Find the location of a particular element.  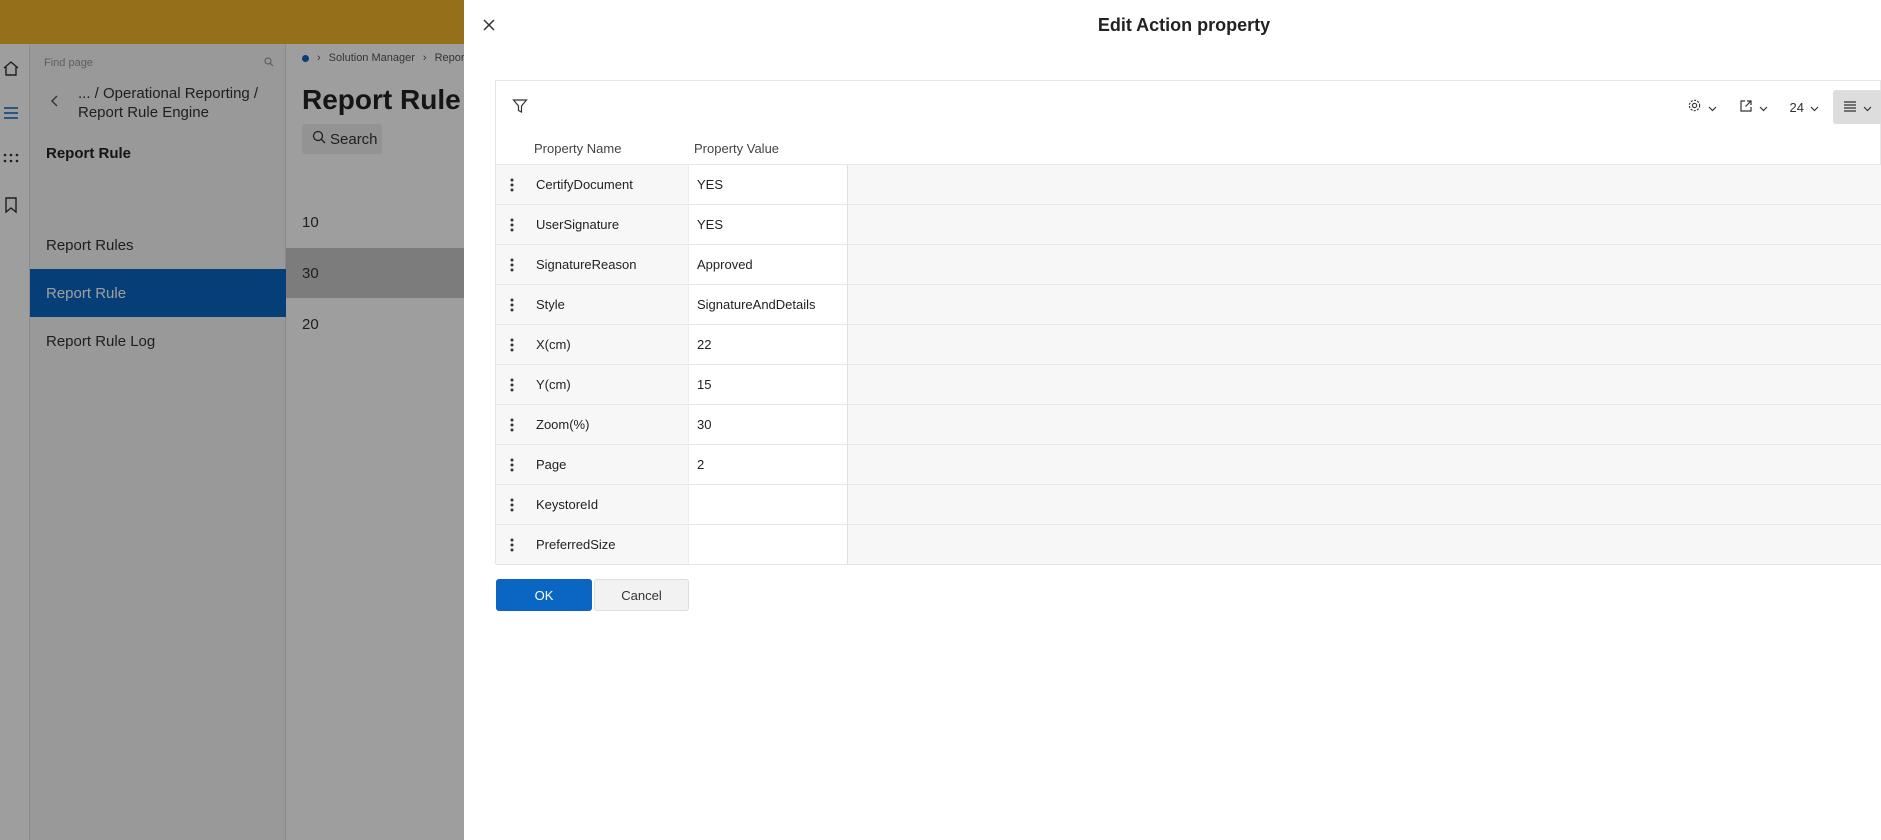

property-name: UserSignature is located at coordinates (578, 224).